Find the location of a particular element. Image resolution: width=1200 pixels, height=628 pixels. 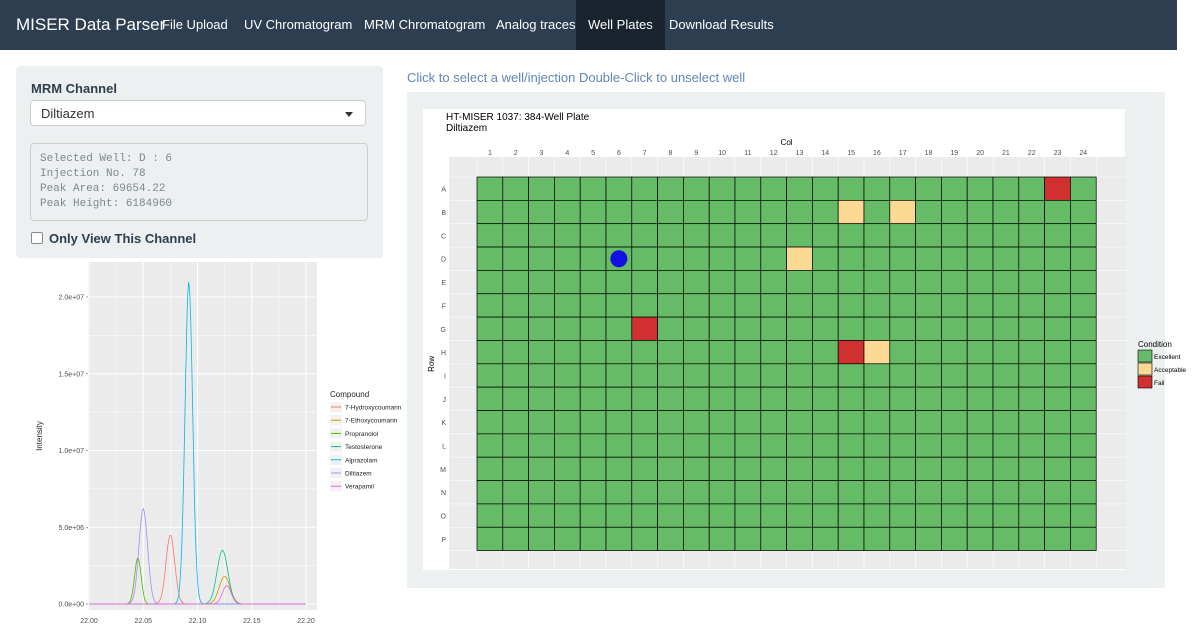

tab-mrm-chromatogram: MRM Chromatogram is located at coordinates (424, 25).